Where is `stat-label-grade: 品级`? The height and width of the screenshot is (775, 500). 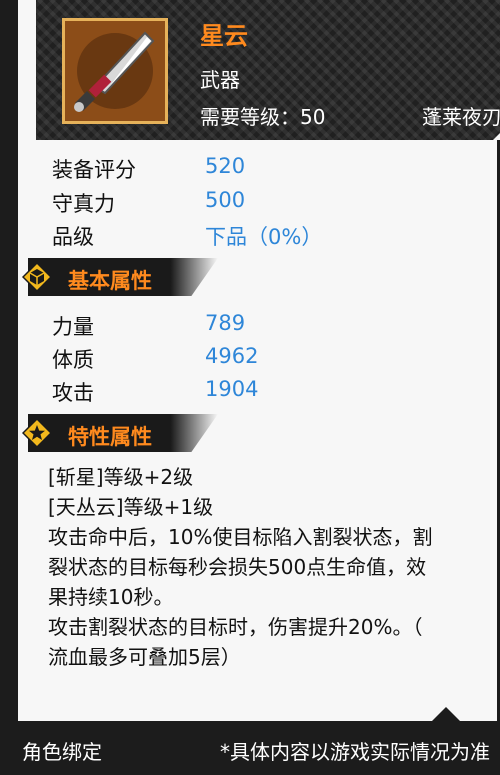 stat-label-grade: 品级 is located at coordinates (73, 237).